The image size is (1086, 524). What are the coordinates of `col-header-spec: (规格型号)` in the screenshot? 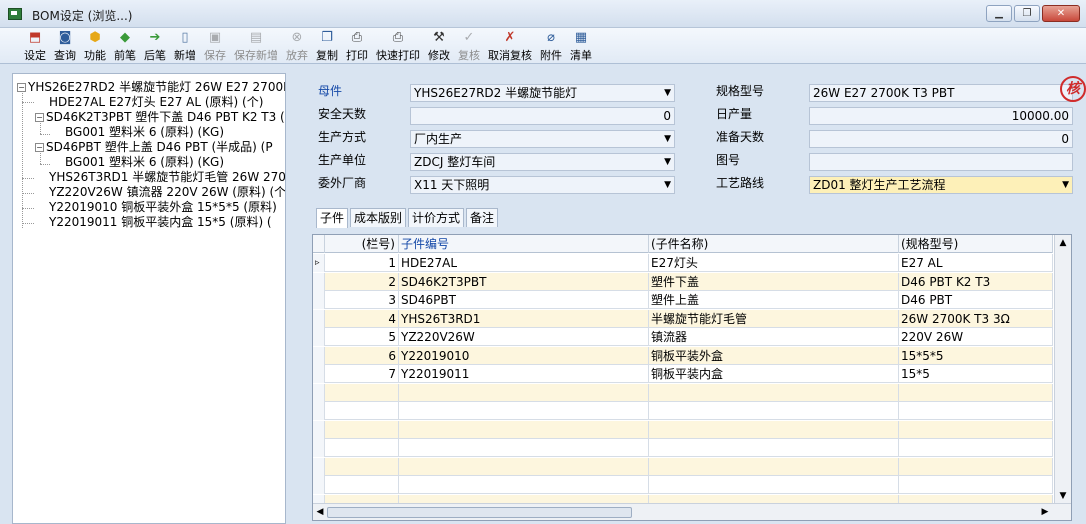 It's located at (976, 244).